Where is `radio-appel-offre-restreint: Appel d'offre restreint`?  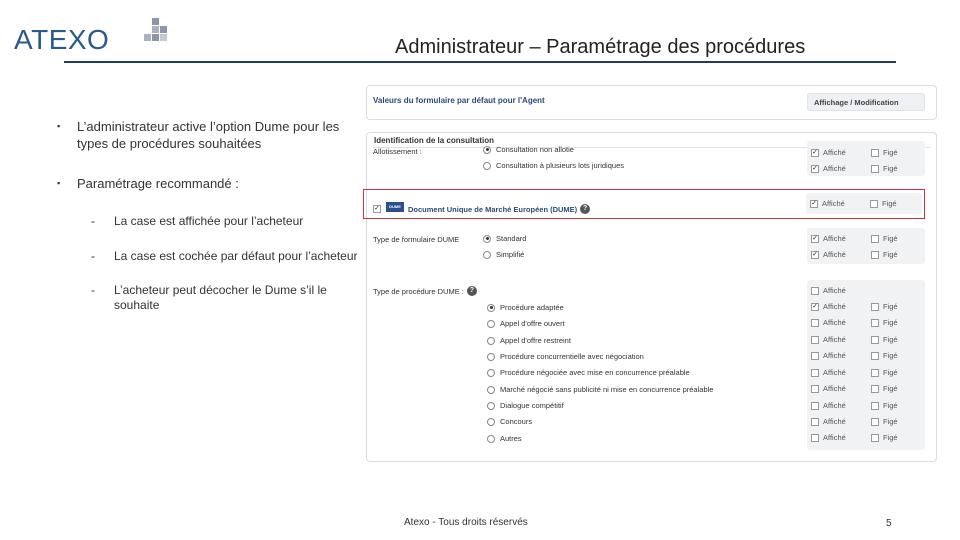
radio-appel-offre-restreint: Appel d'offre restreint is located at coordinates (529, 340).